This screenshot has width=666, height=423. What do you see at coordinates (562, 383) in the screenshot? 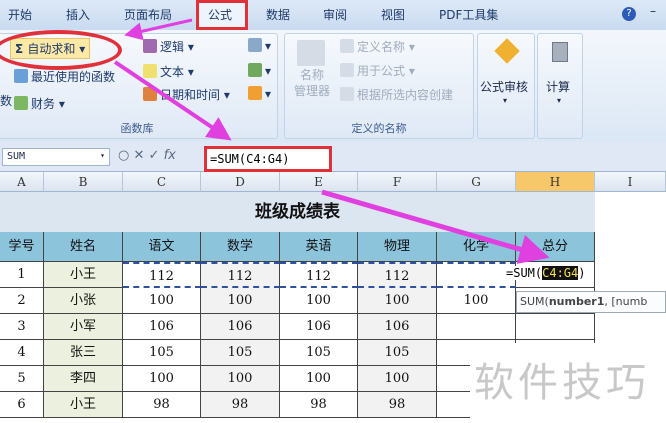
I see `watermark: 软件技巧` at bounding box center [562, 383].